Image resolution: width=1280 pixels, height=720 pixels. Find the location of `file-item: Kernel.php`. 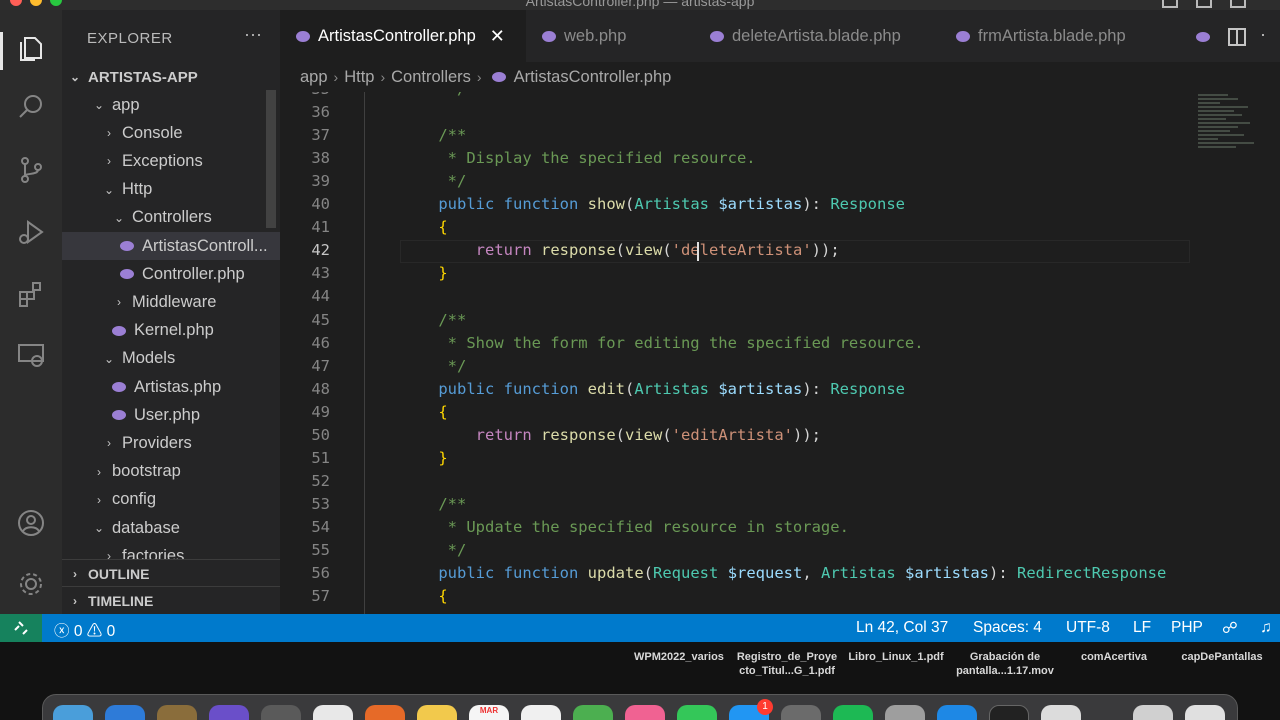

file-item: Kernel.php is located at coordinates (171, 331).